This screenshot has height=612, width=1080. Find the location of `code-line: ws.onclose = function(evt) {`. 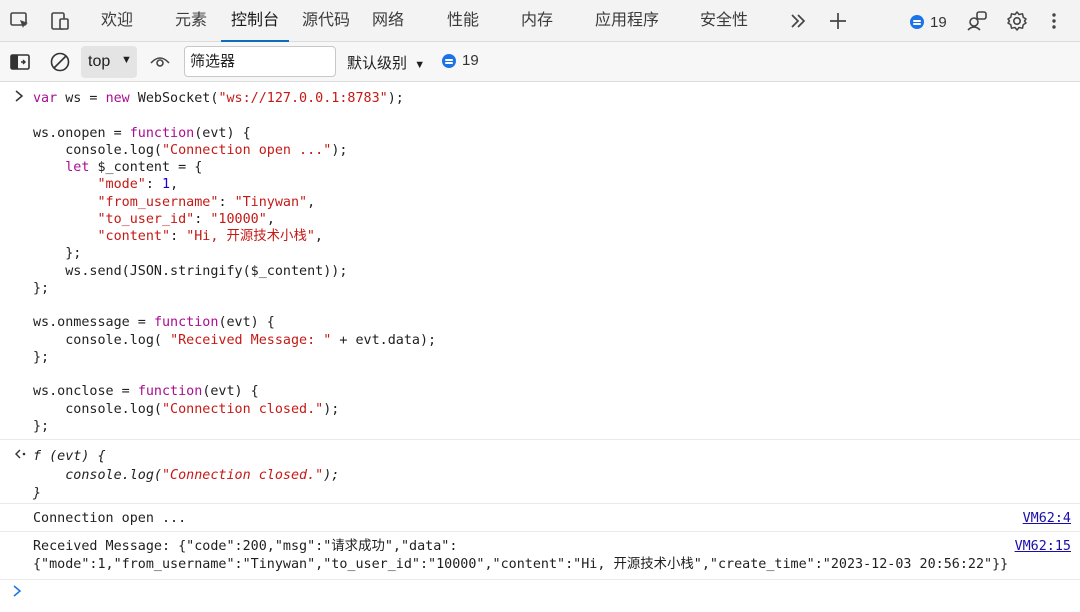

code-line: ws.onclose = function(evt) { is located at coordinates (146, 392).